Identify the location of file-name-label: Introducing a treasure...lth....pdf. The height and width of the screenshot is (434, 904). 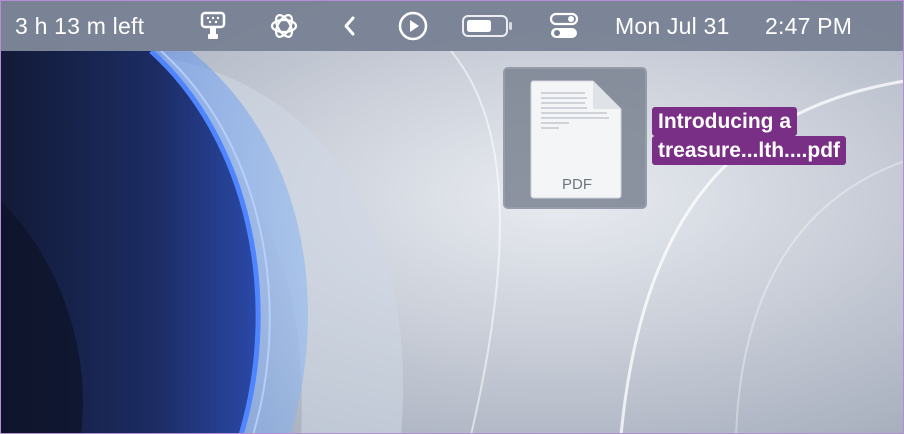
(749, 136).